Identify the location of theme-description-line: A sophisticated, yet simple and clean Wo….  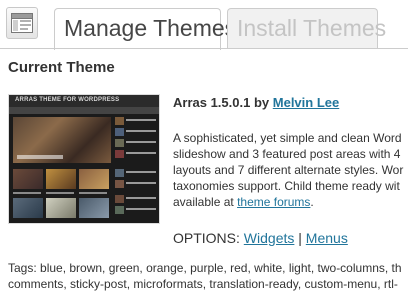
(287, 138).